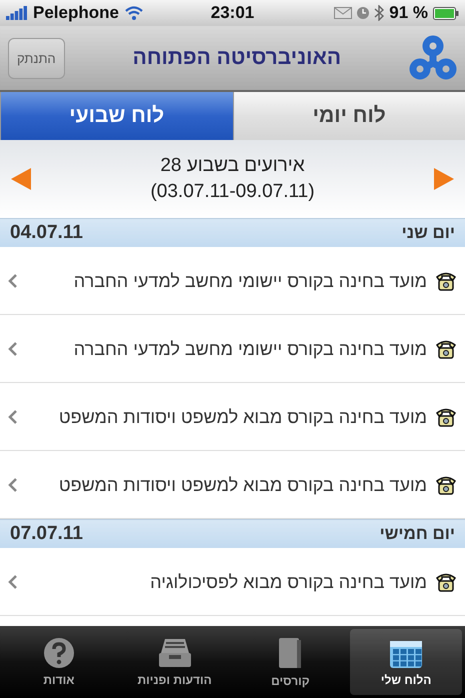 This screenshot has width=465, height=698. I want to click on tab-bar-item: קורסים, so click(290, 662).